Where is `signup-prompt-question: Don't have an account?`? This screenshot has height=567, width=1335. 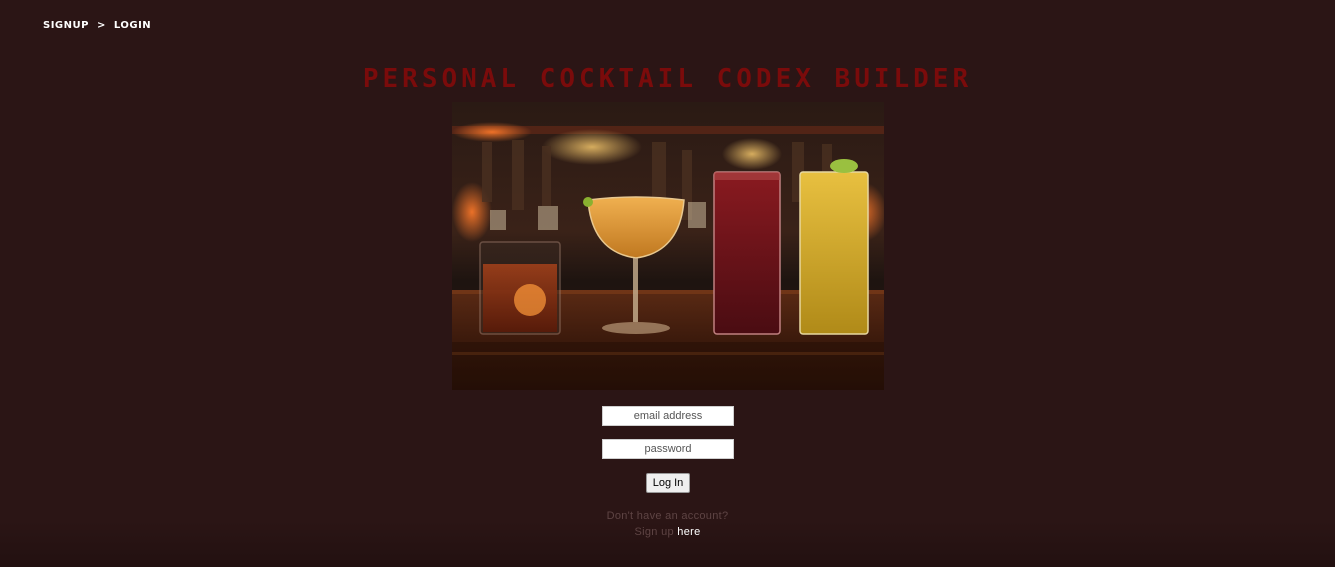 signup-prompt-question: Don't have an account? is located at coordinates (667, 516).